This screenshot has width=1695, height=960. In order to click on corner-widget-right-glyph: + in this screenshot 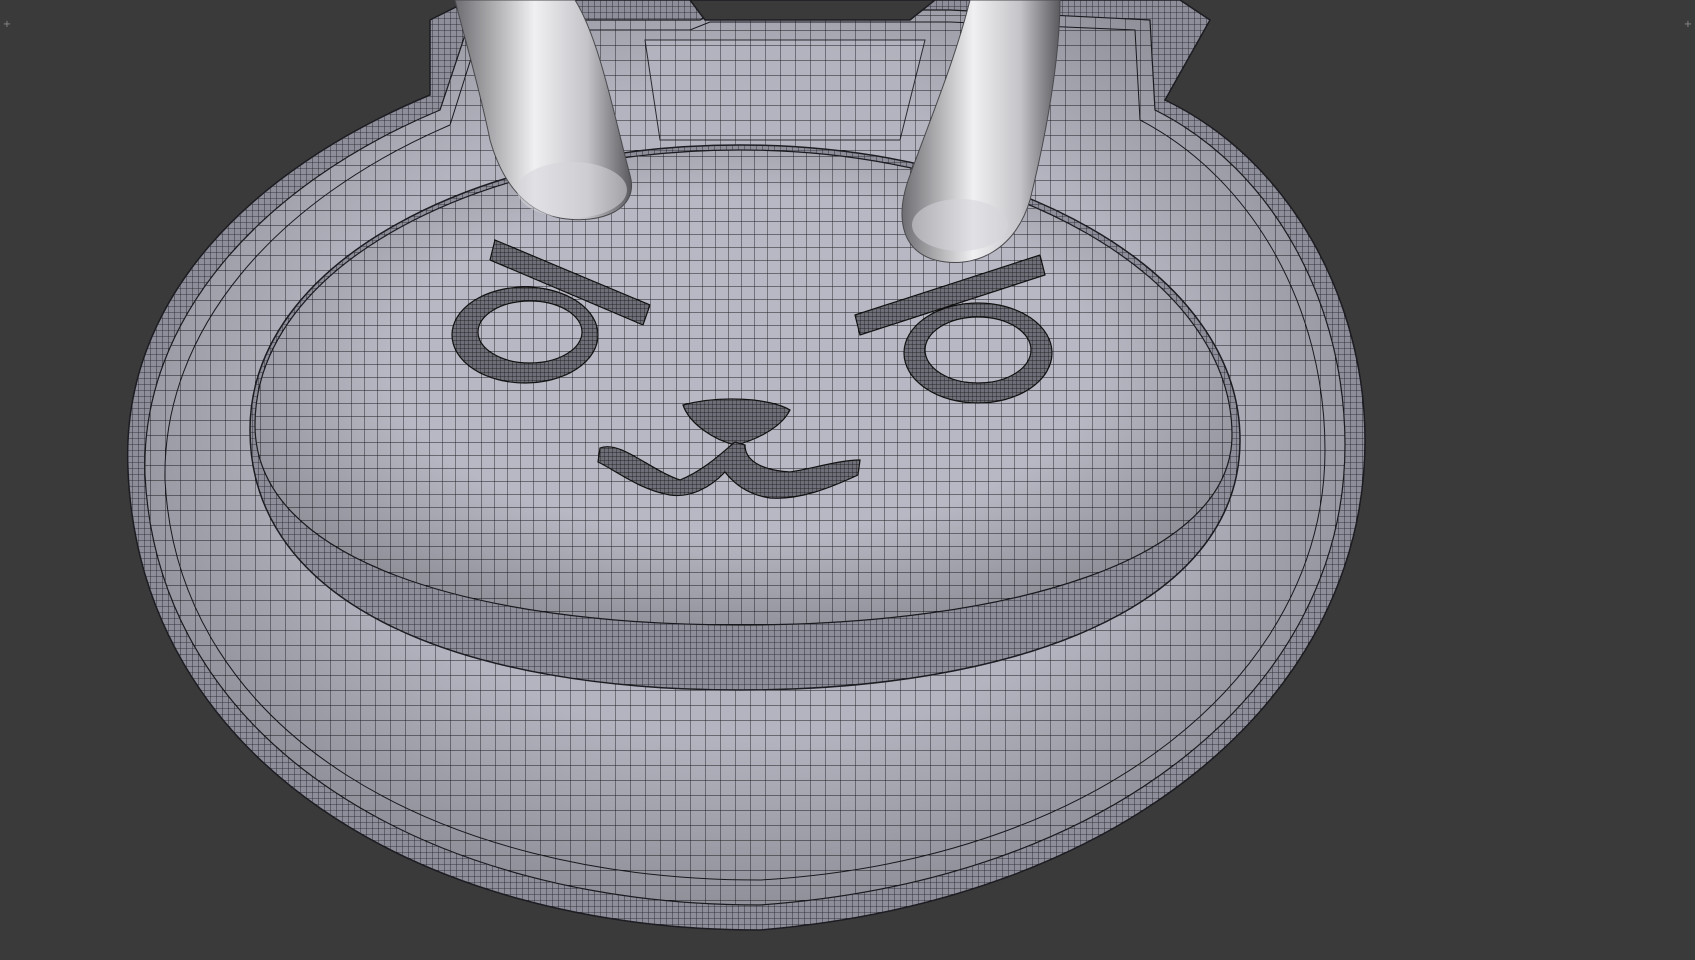, I will do `click(1688, 24)`.